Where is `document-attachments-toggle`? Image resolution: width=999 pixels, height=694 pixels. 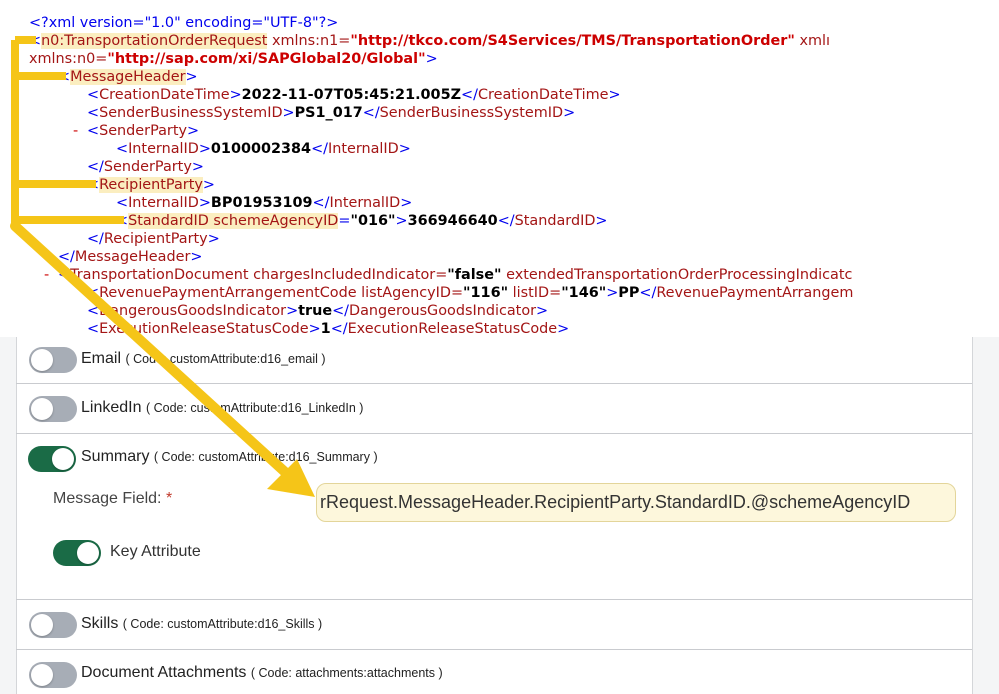
document-attachments-toggle is located at coordinates (53, 675).